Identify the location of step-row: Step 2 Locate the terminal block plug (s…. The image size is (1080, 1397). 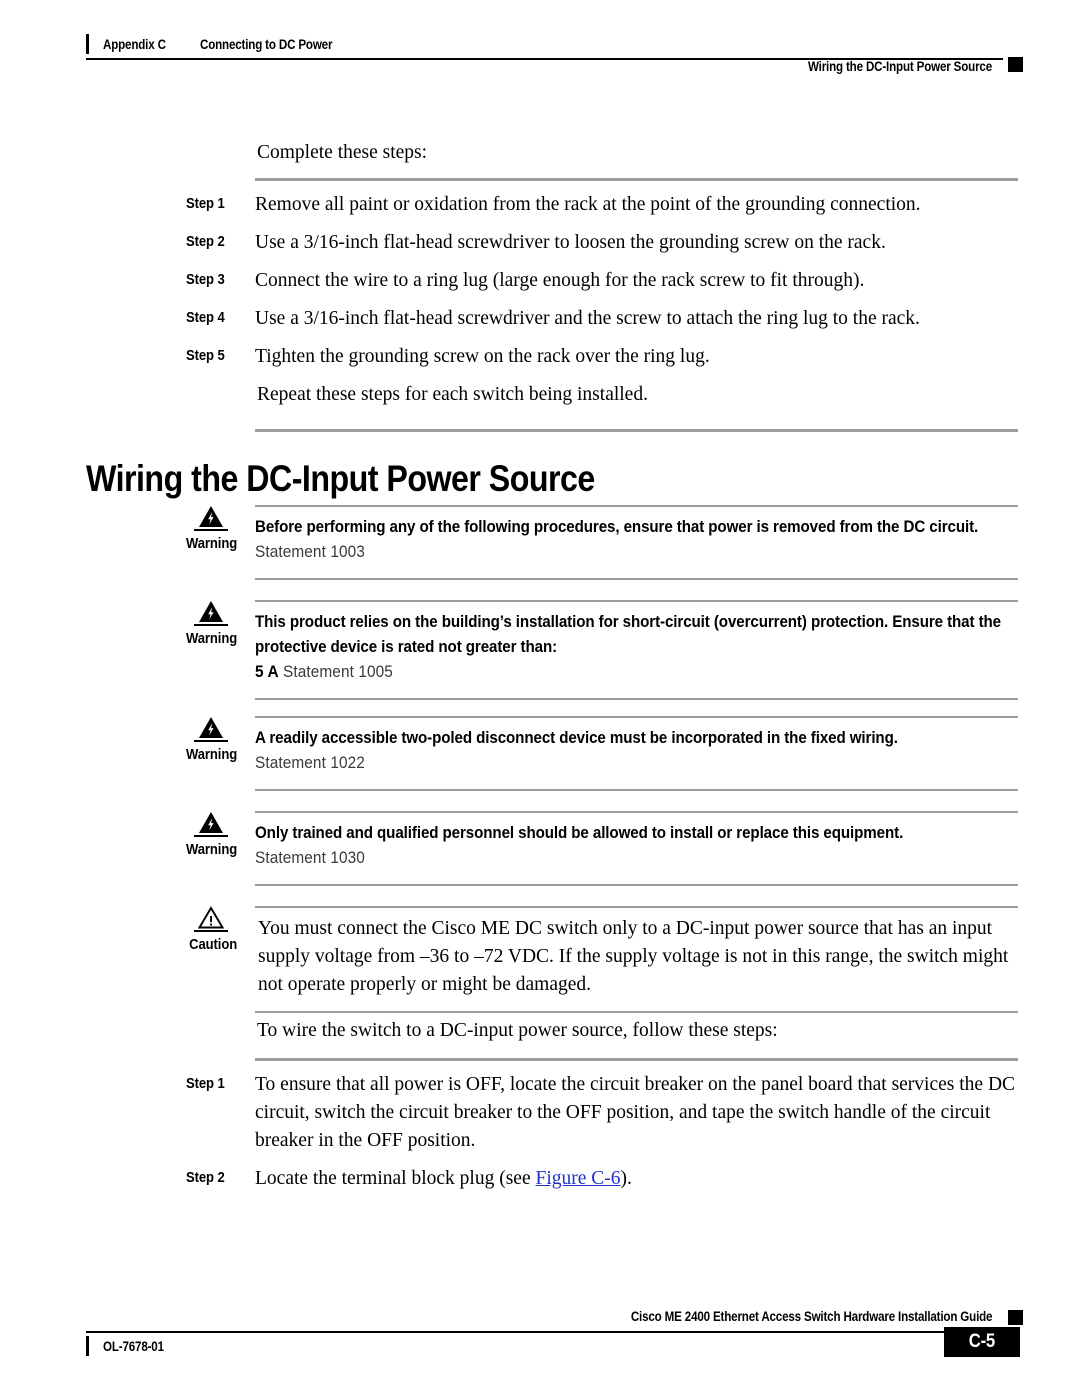
(602, 1179).